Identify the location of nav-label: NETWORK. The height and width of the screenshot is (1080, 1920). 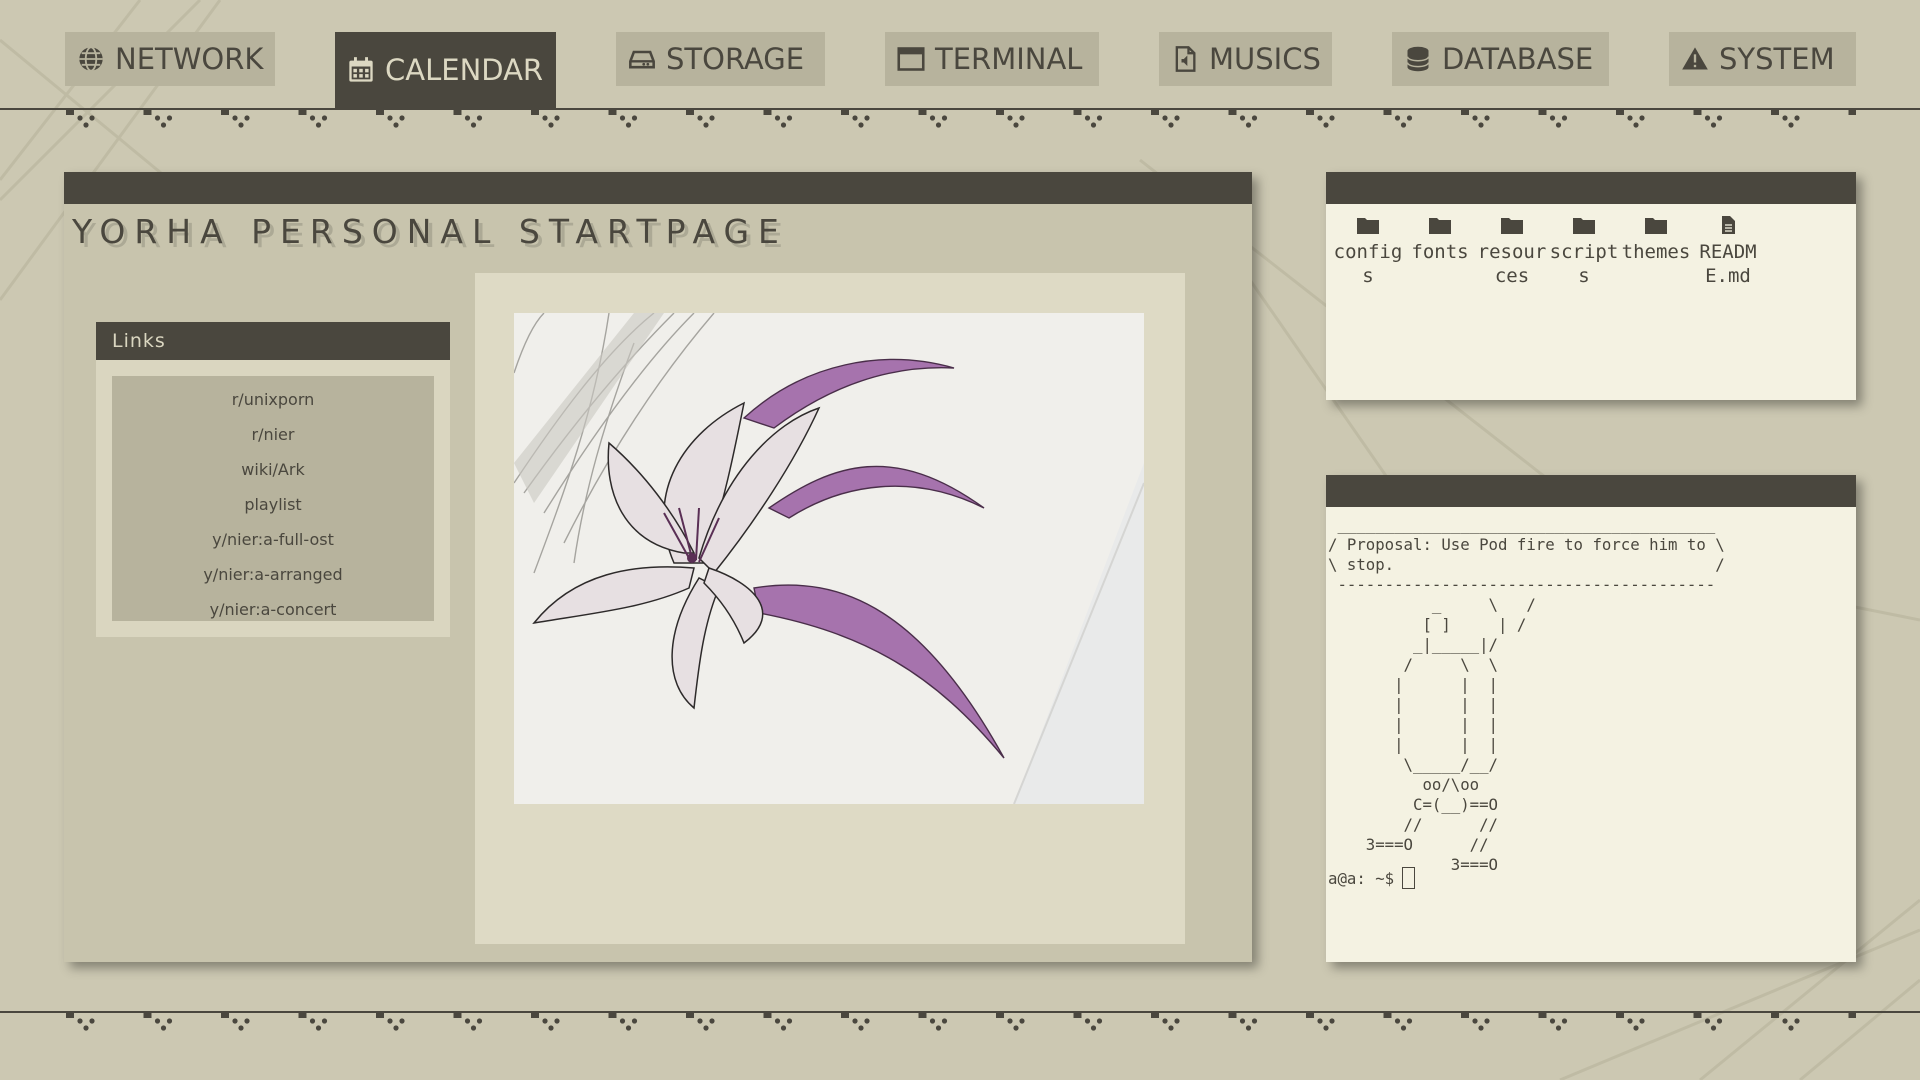
(189, 59).